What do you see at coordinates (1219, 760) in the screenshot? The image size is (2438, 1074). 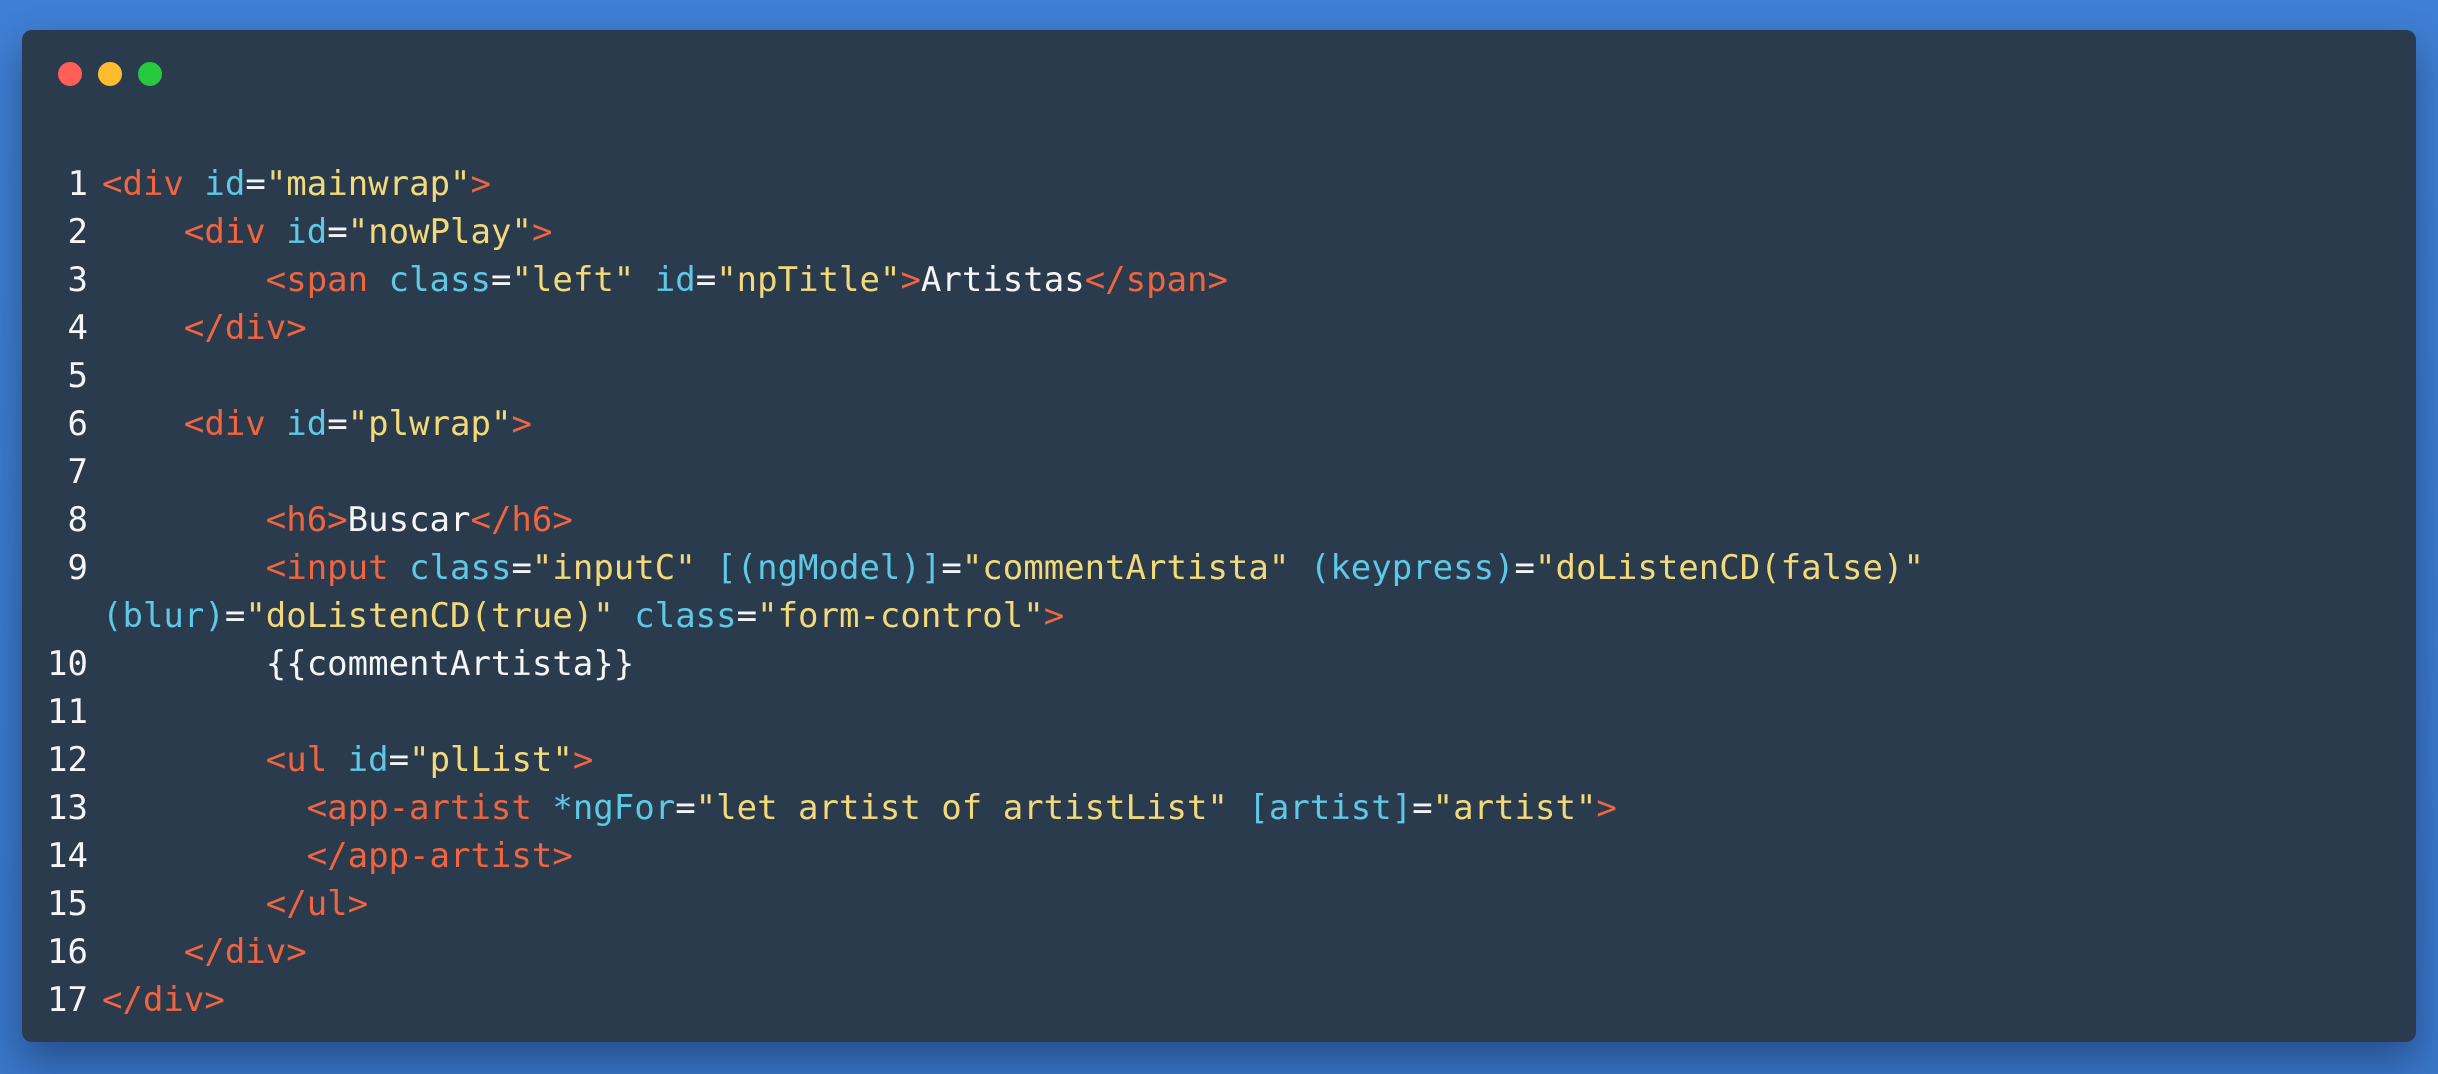 I see `code-line: 12 <ul id="plList">` at bounding box center [1219, 760].